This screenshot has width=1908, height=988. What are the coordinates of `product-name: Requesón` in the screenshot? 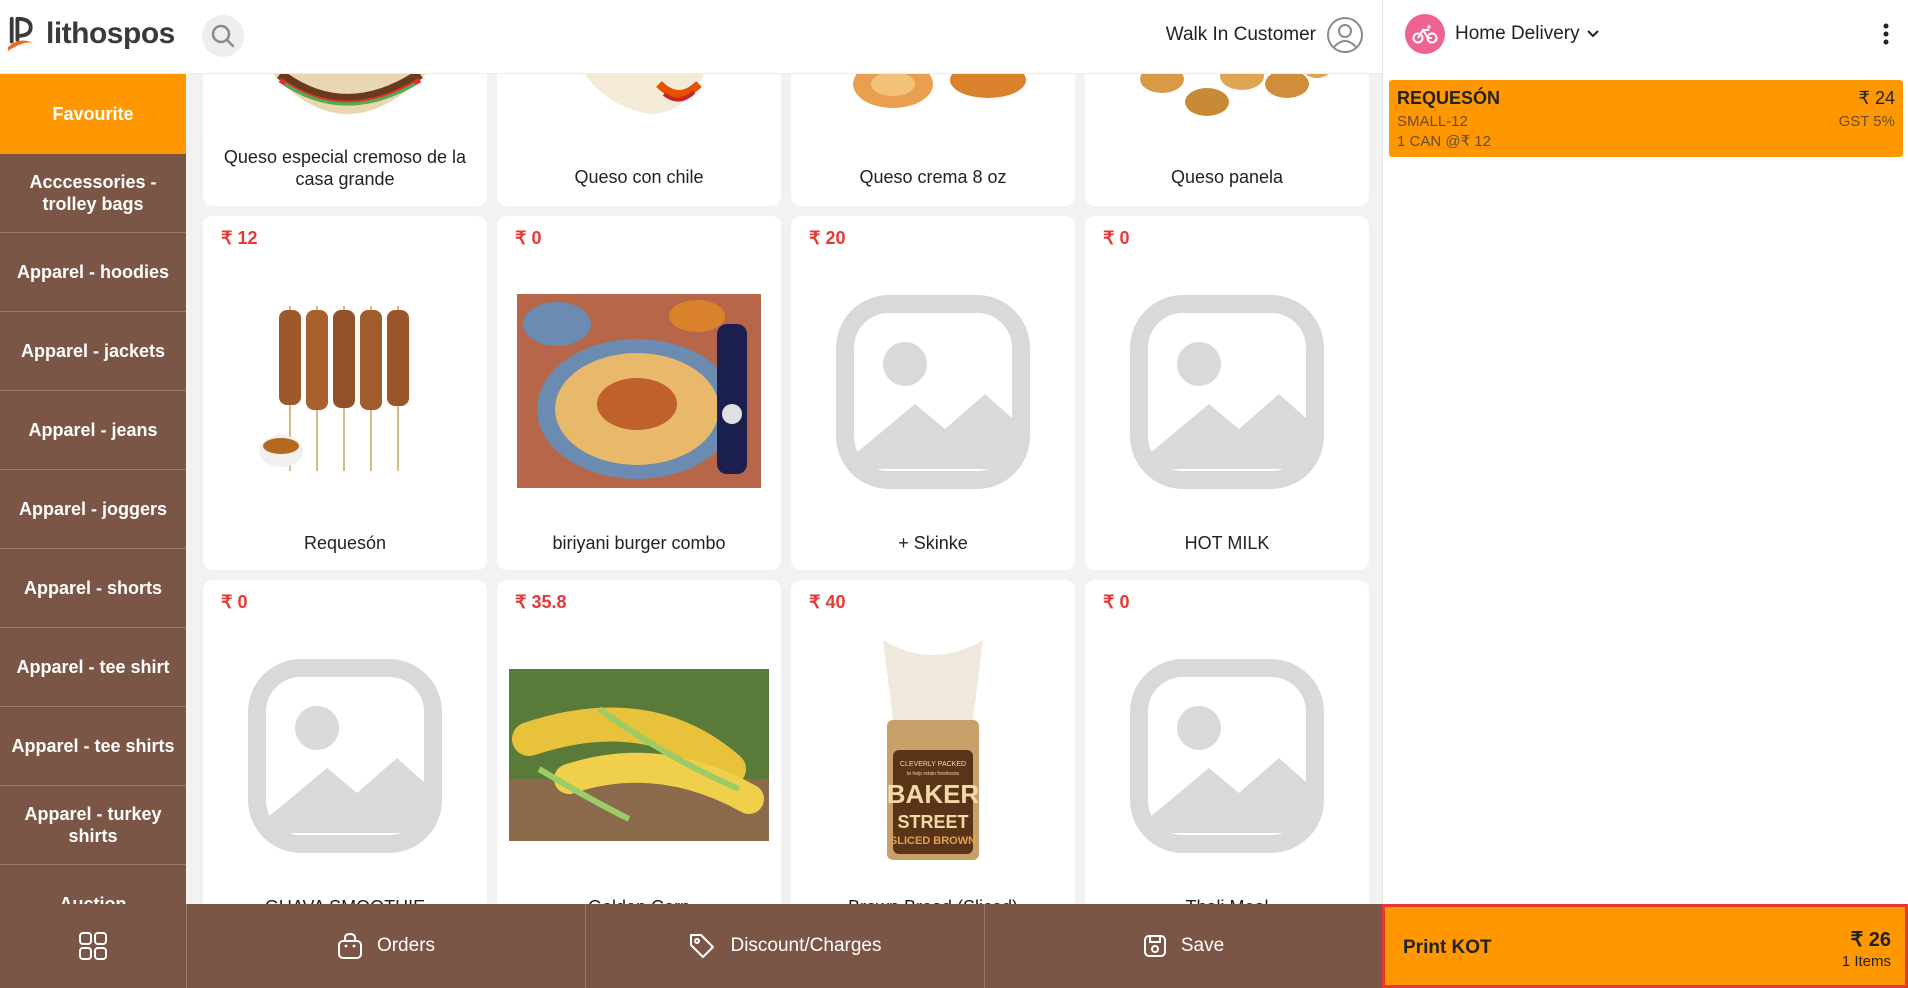 It's located at (345, 543).